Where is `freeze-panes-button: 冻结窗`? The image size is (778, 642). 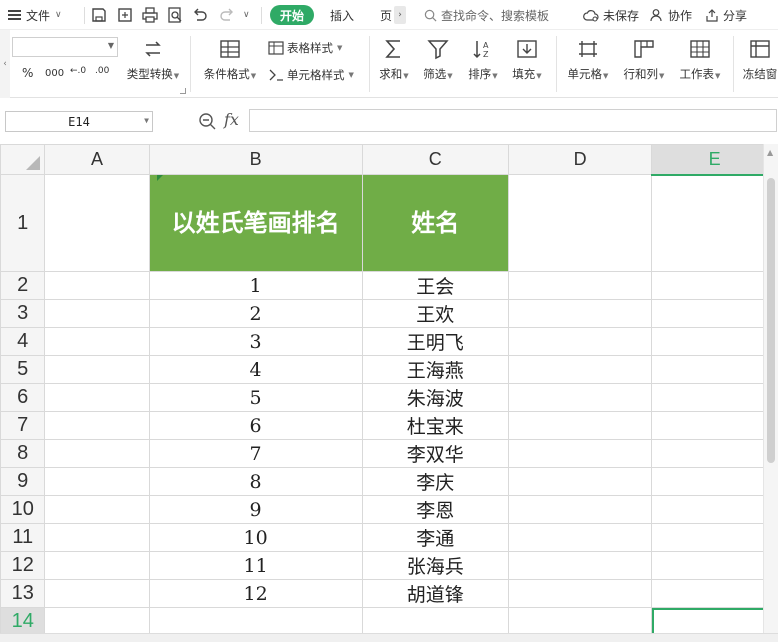 freeze-panes-button: 冻结窗 is located at coordinates (760, 60).